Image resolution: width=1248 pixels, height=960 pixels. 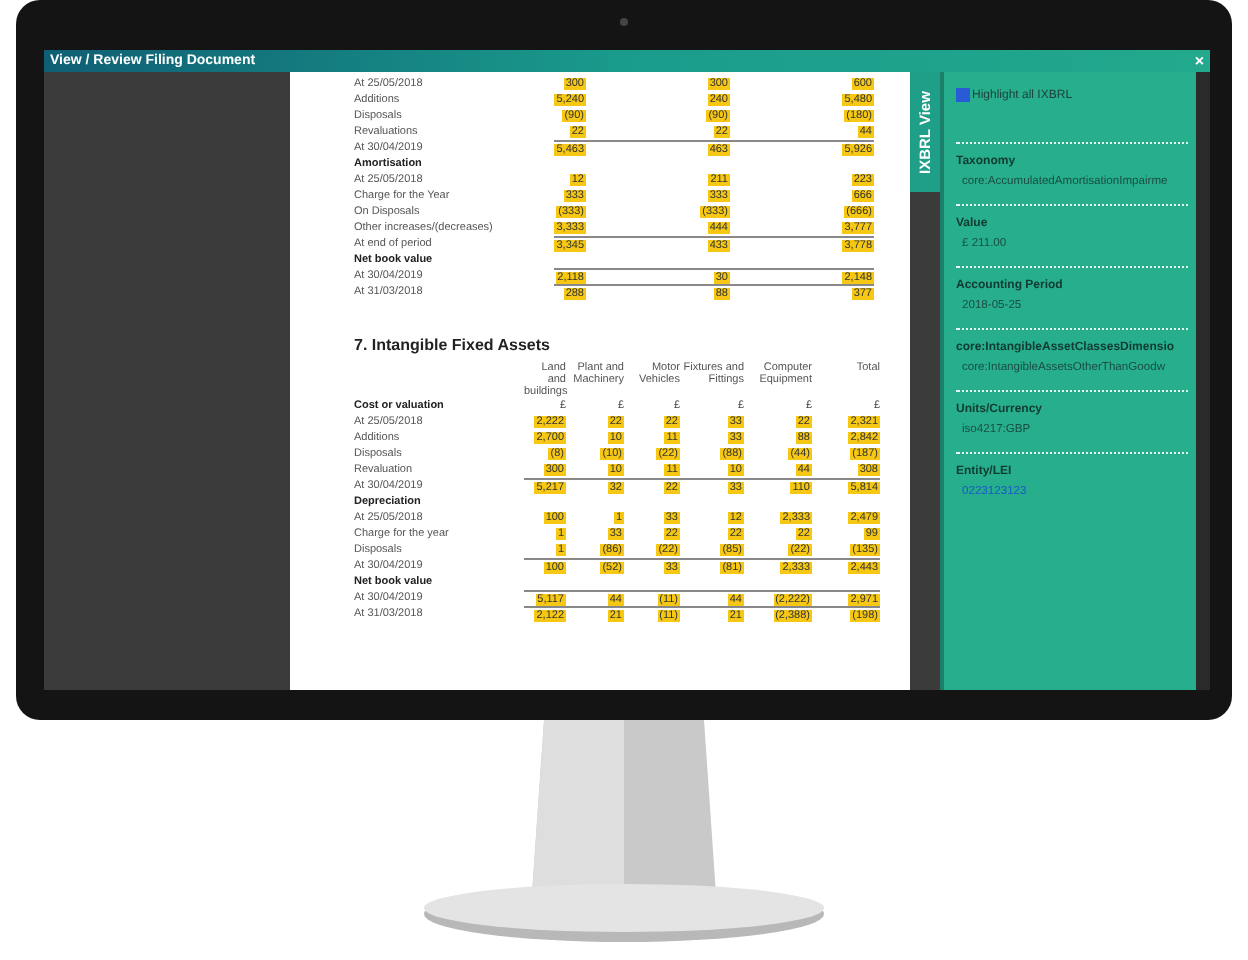 What do you see at coordinates (453, 345) in the screenshot?
I see `section-heading: 7. Intangible Fixed Assets` at bounding box center [453, 345].